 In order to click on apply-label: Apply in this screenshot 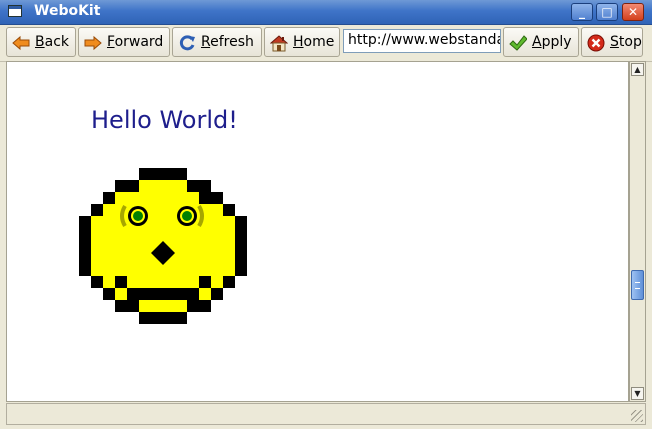, I will do `click(552, 42)`.